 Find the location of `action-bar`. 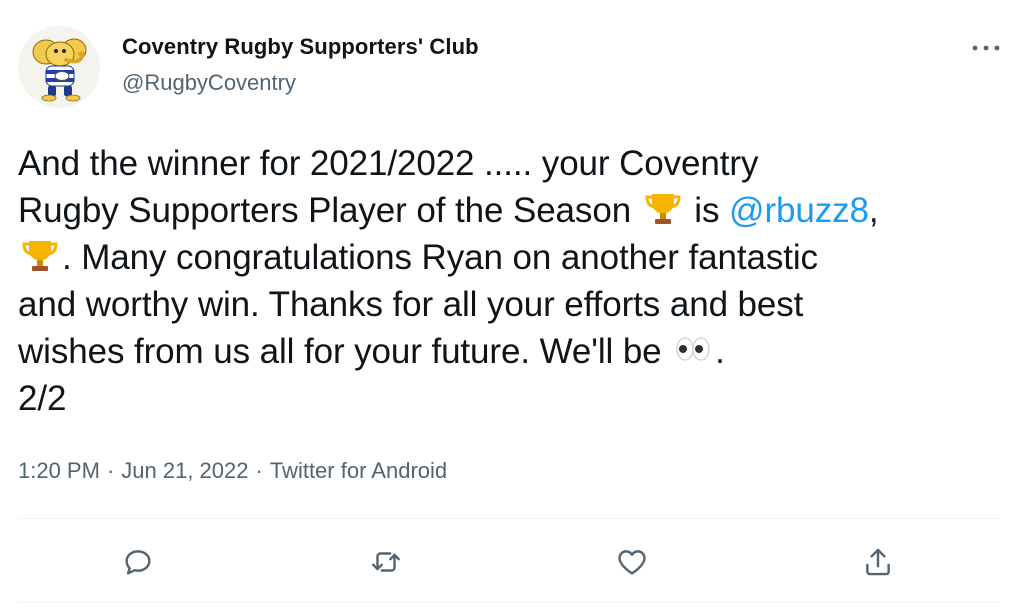

action-bar is located at coordinates (512, 562).